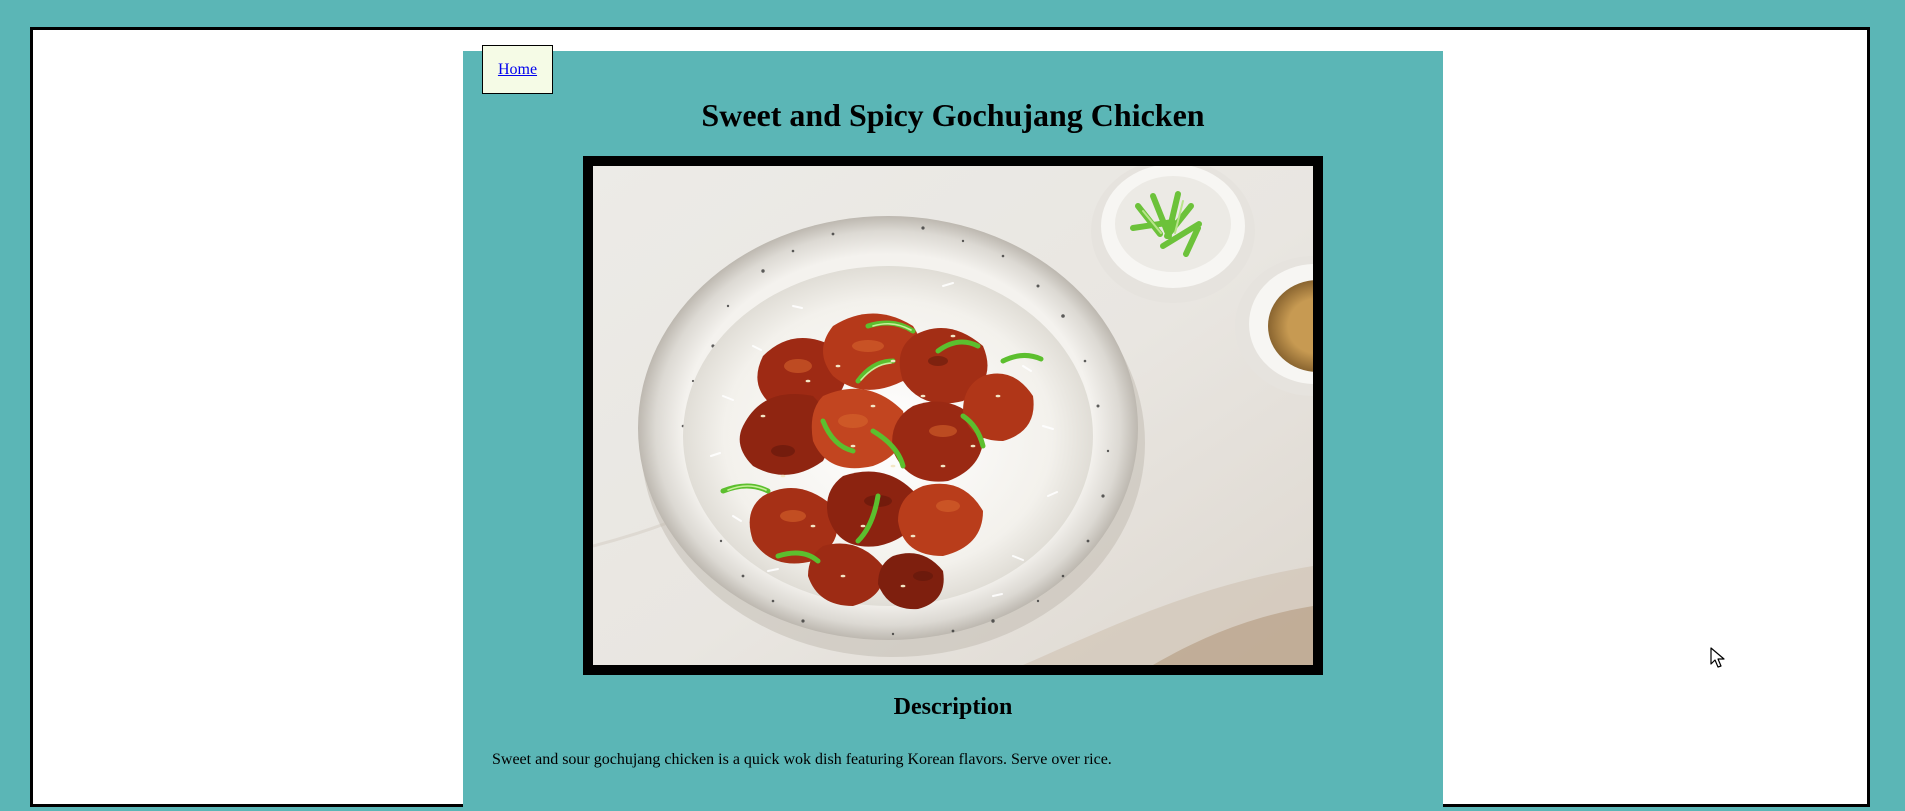 This screenshot has width=1905, height=811. I want to click on mouse-pointer-icon, so click(1718, 658).